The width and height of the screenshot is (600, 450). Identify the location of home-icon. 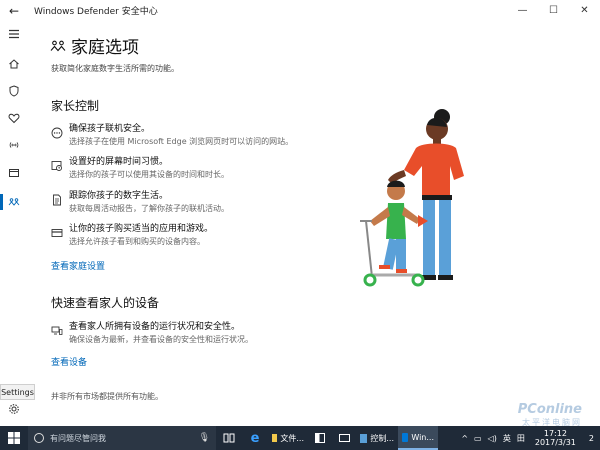
(14, 64).